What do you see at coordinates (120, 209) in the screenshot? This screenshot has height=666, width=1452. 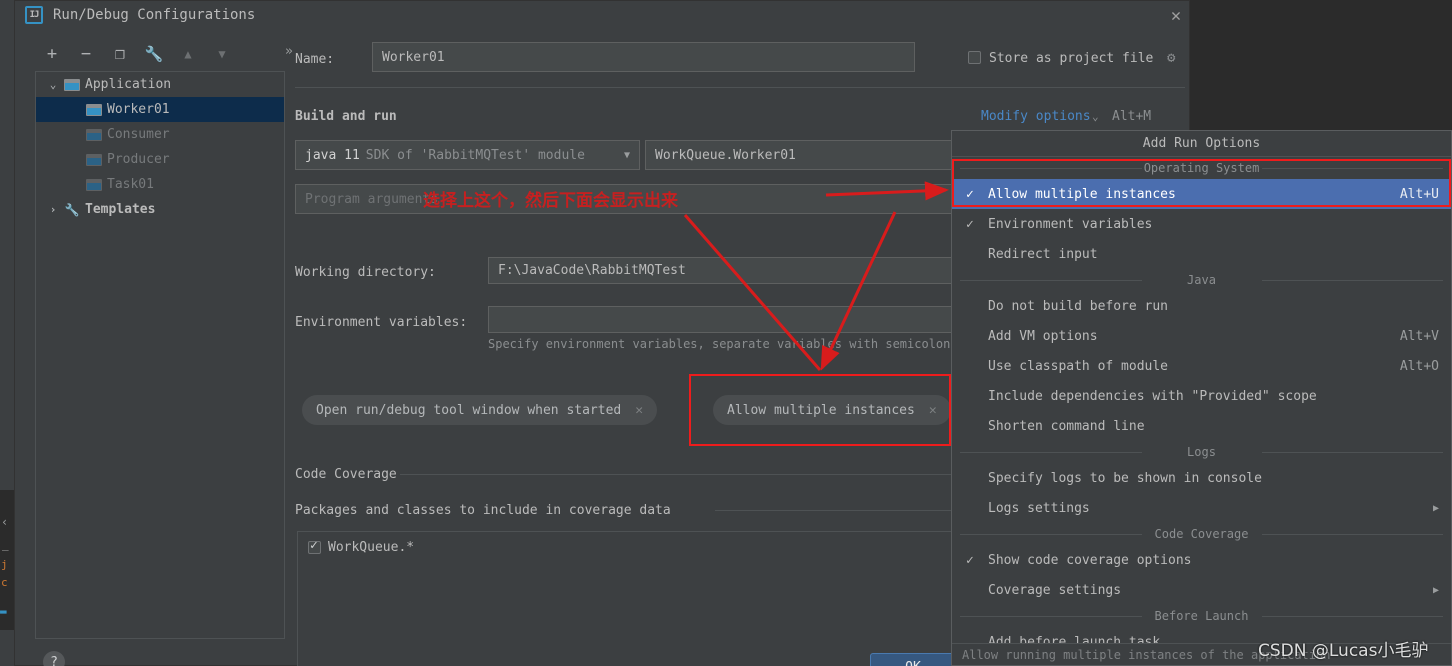 I see `tree-item-label: Templates` at bounding box center [120, 209].